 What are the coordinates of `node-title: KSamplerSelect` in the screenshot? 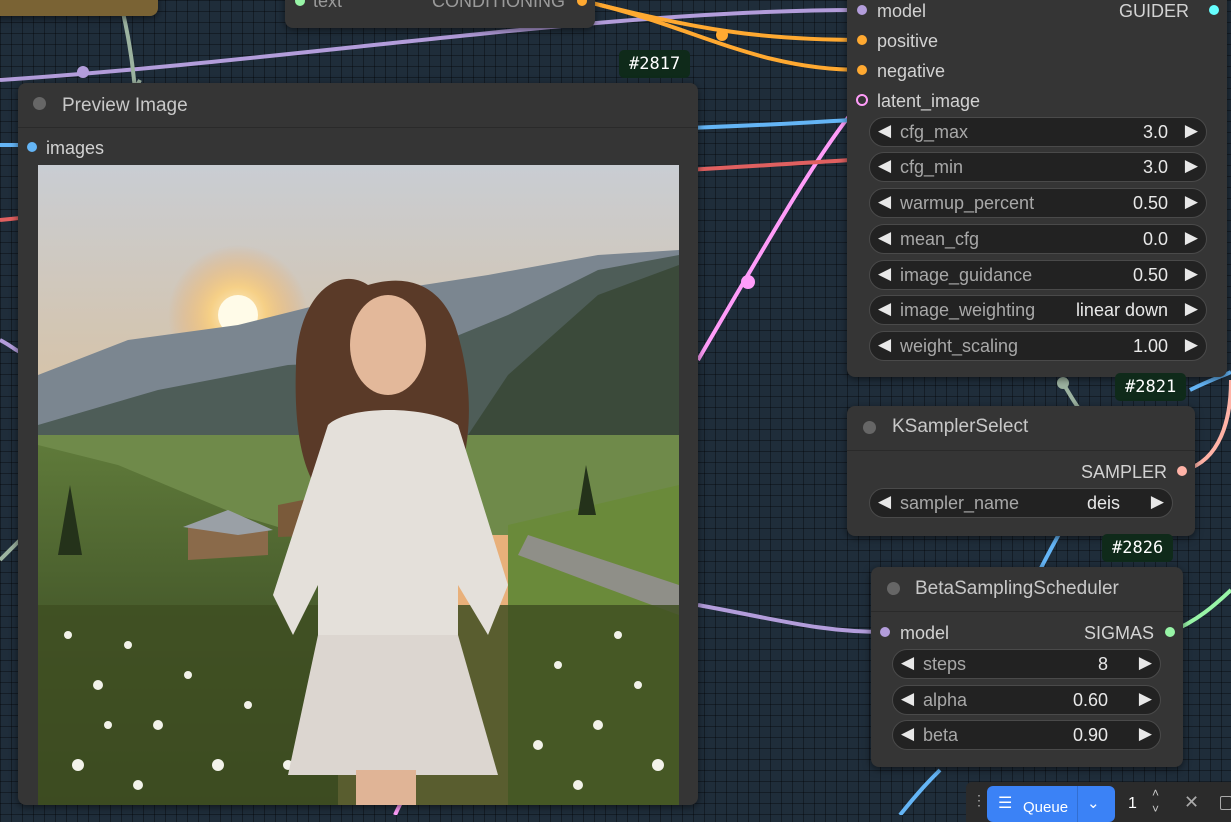 It's located at (960, 426).